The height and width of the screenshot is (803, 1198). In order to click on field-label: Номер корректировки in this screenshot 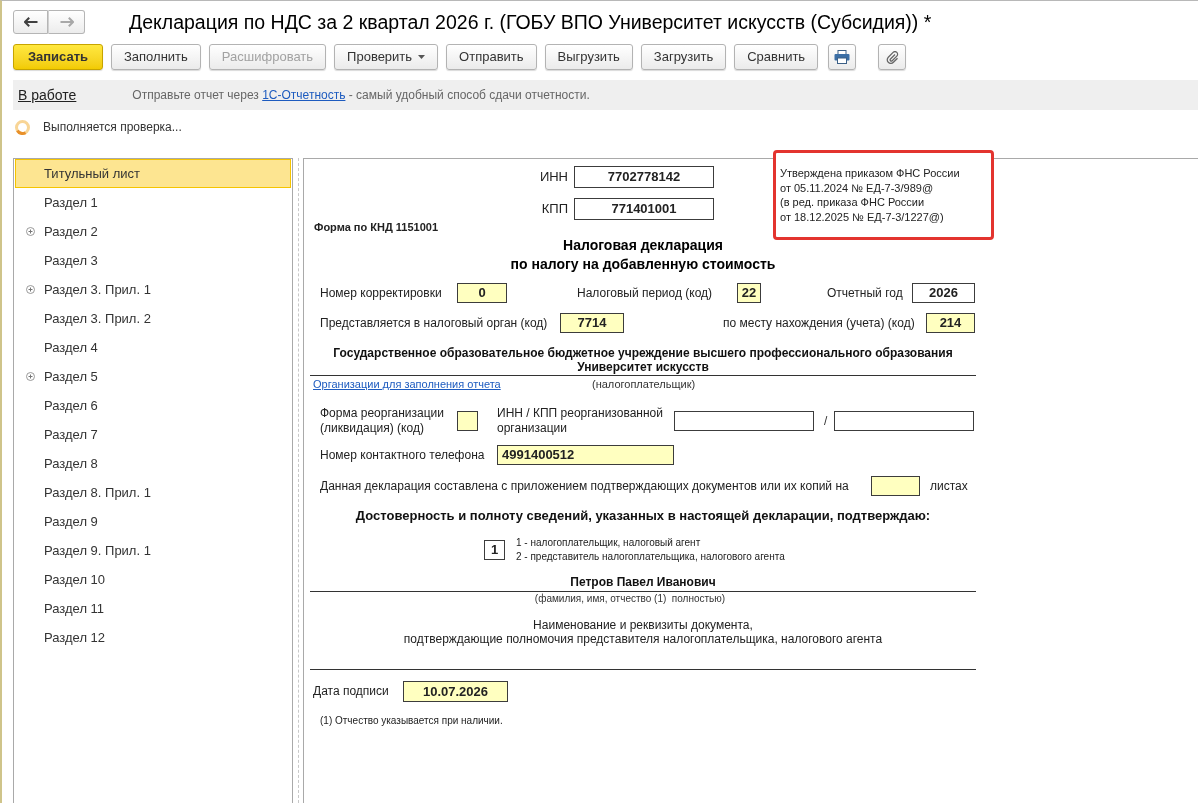, I will do `click(381, 293)`.